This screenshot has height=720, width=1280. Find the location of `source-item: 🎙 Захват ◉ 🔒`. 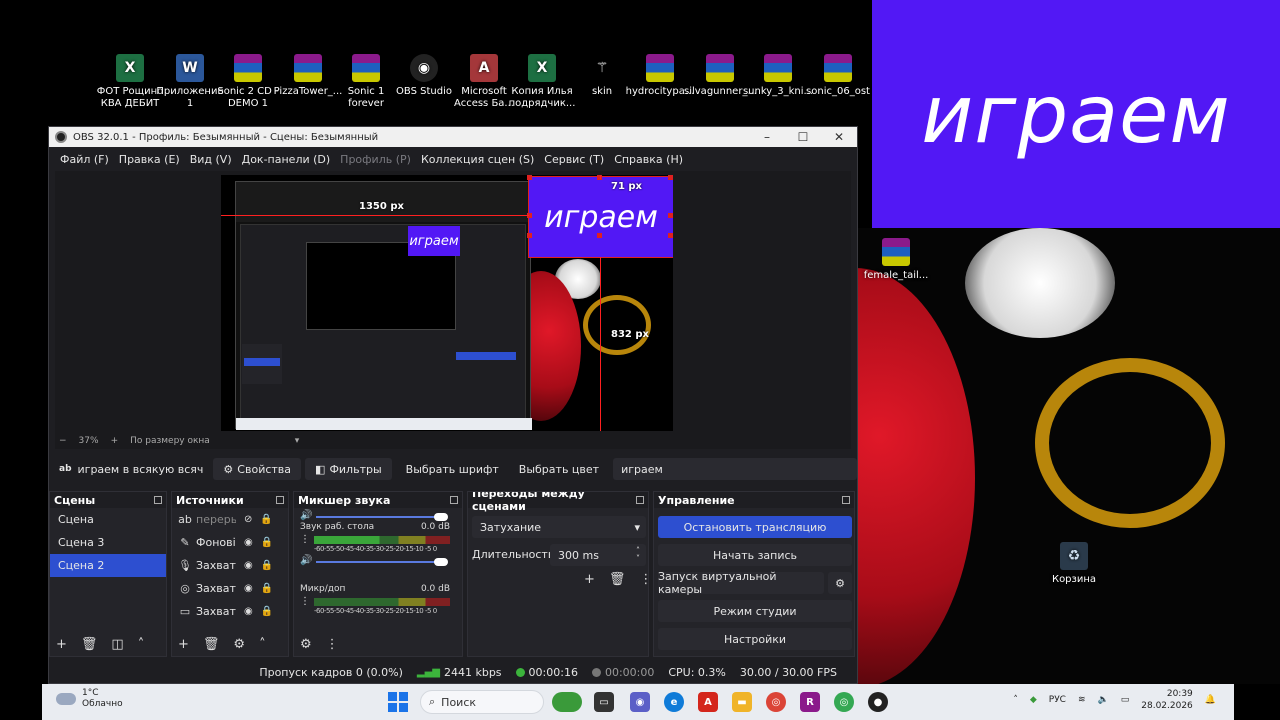

source-item: 🎙 Захват ◉ 🔒 is located at coordinates (230, 565).